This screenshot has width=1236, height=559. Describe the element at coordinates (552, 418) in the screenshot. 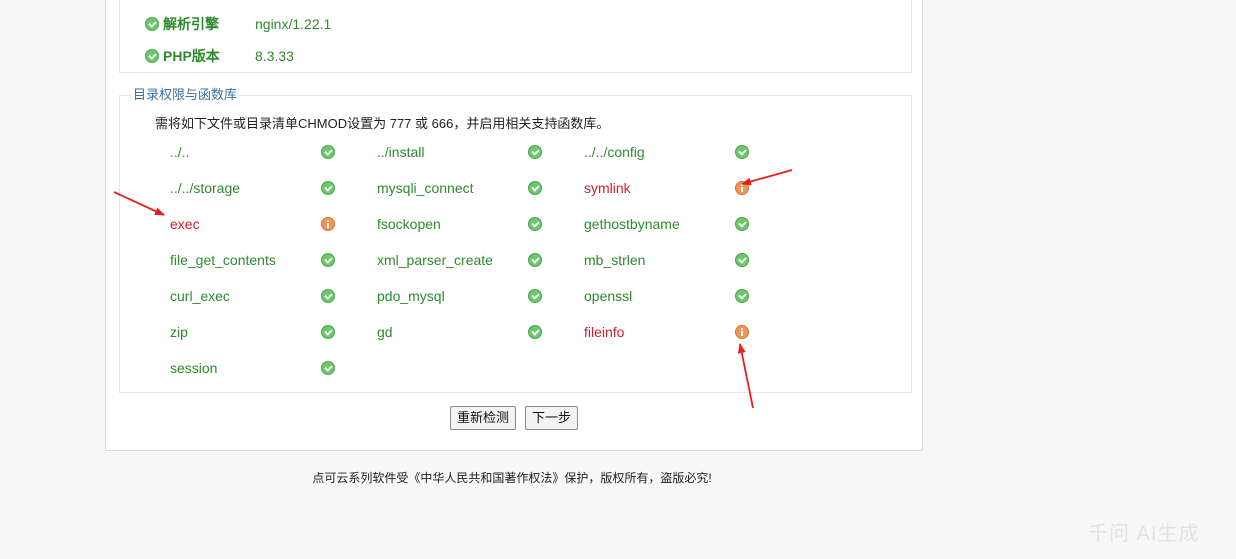

I see `next-step-button: 下一步` at that location.